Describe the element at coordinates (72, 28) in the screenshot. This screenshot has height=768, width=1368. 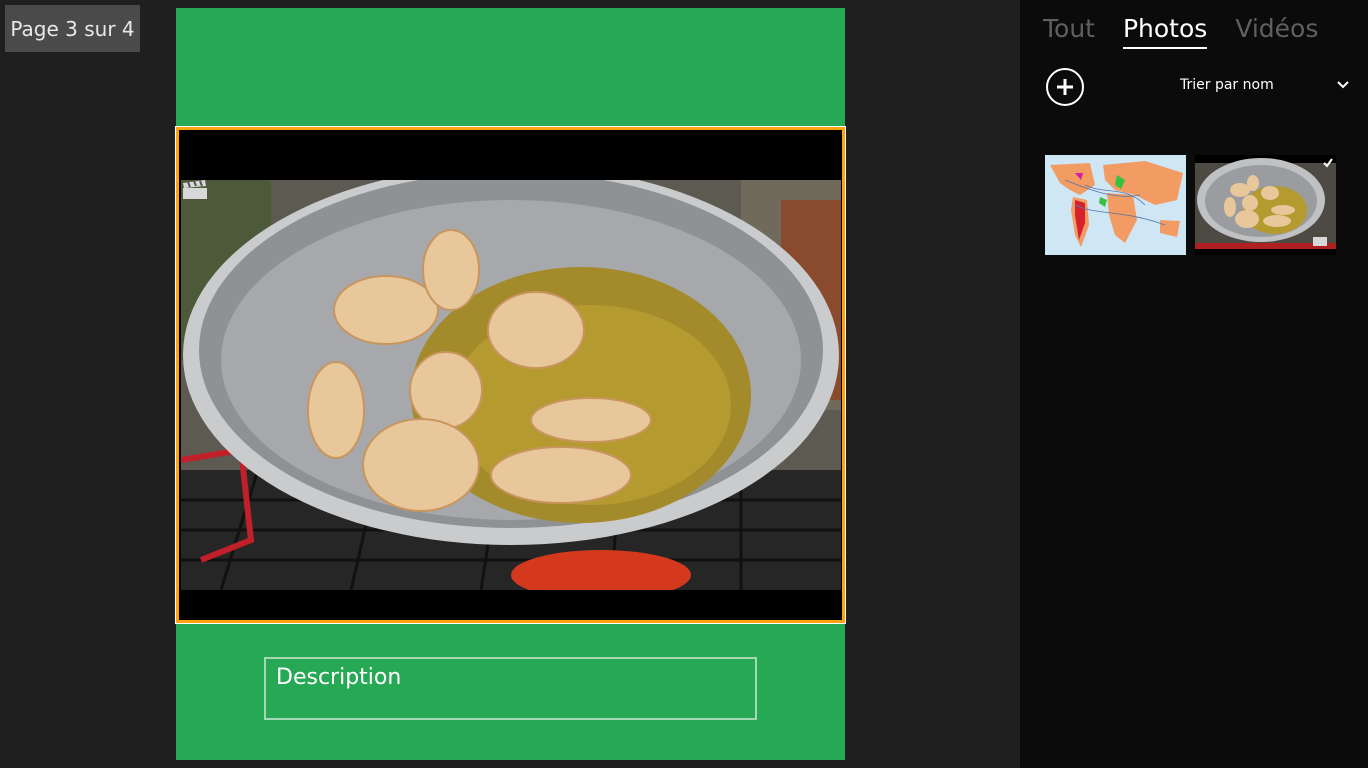
I see `page-indicator: Page 3 sur 4` at that location.